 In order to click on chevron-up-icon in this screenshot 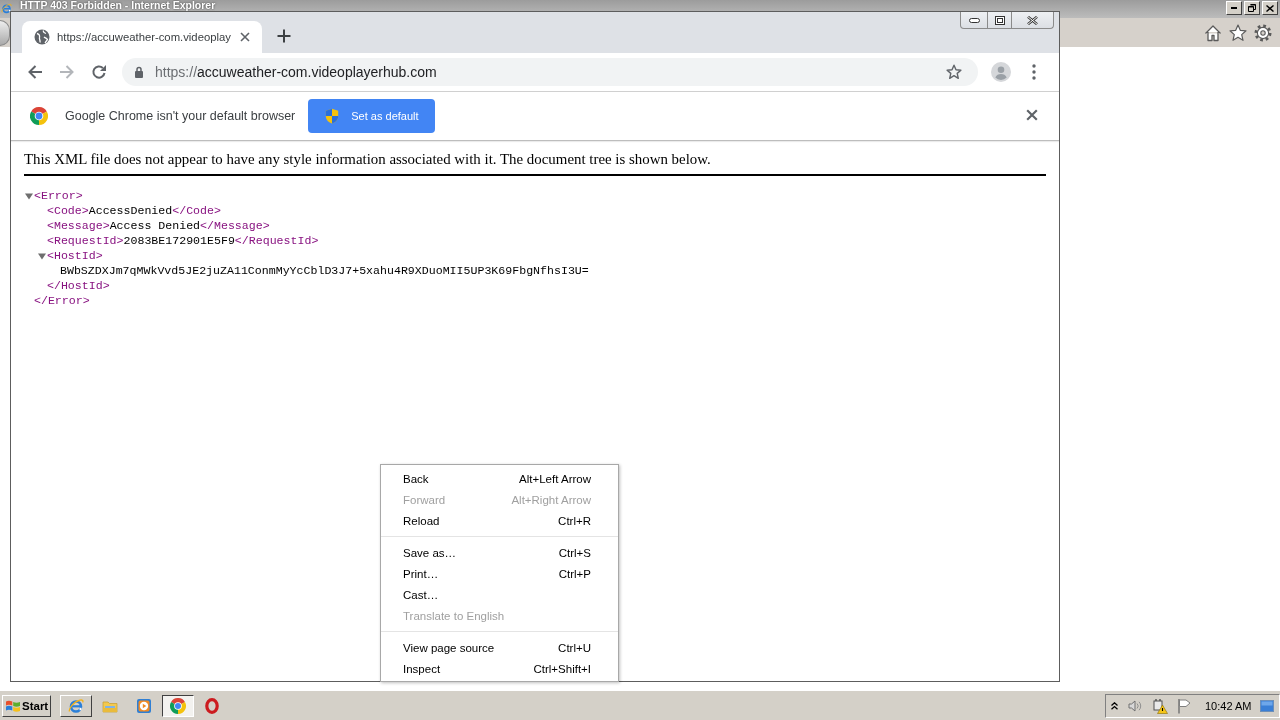, I will do `click(1114, 705)`.